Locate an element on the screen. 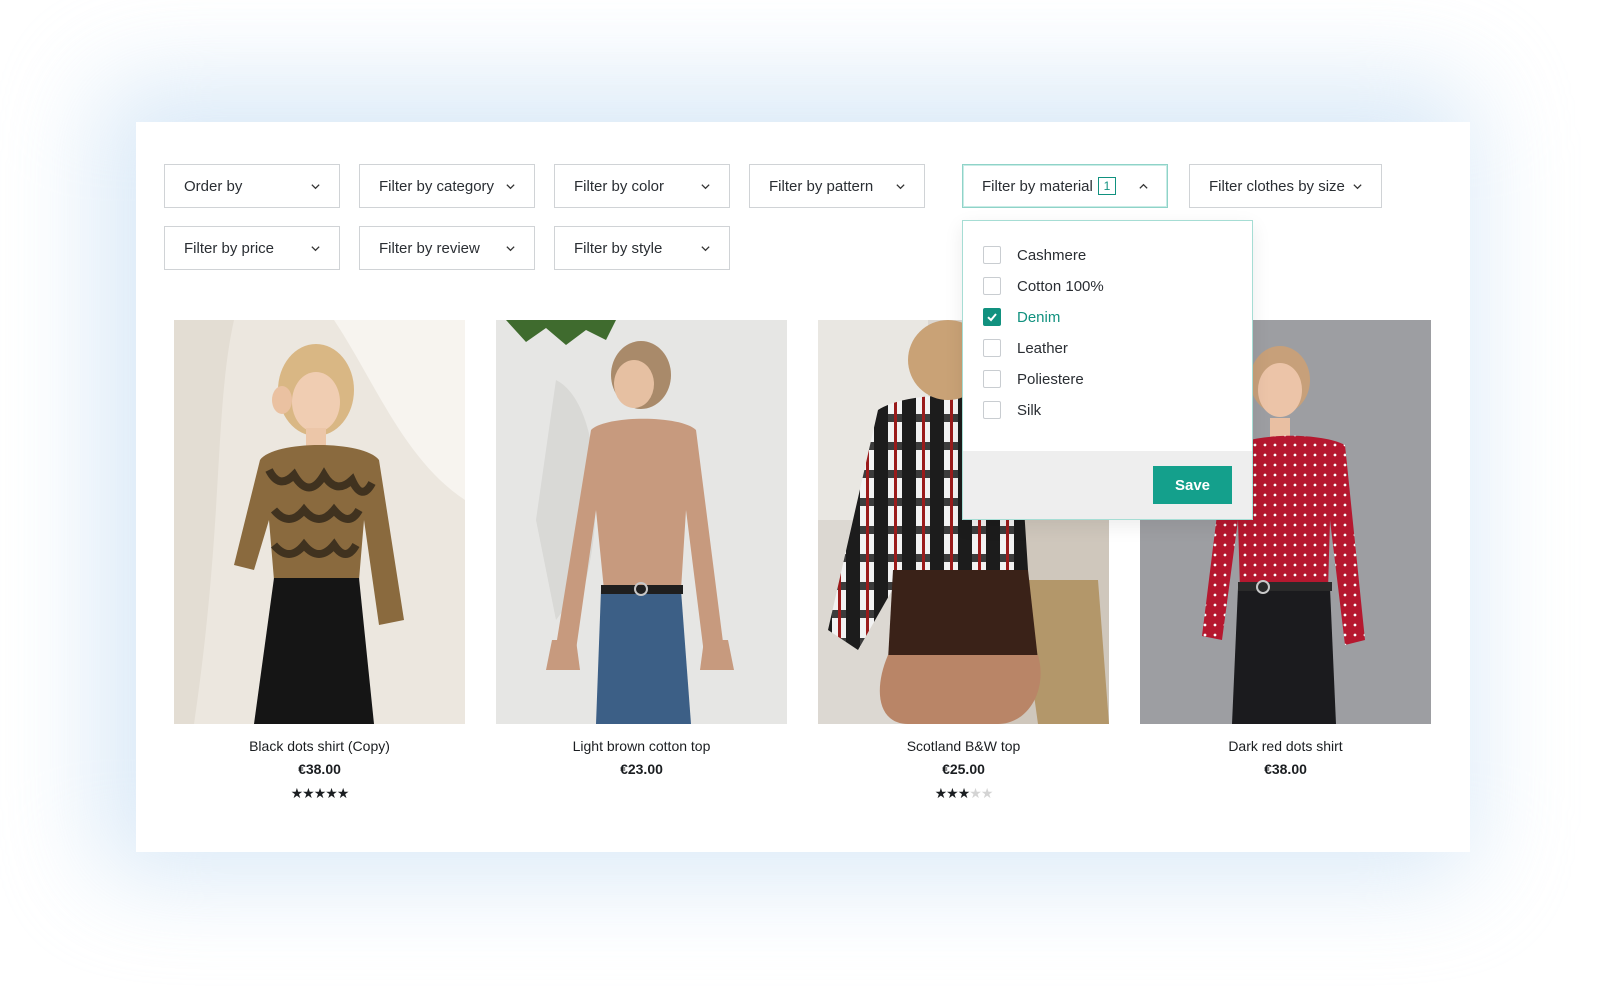  filter-color-label: Filter by color is located at coordinates (619, 186).